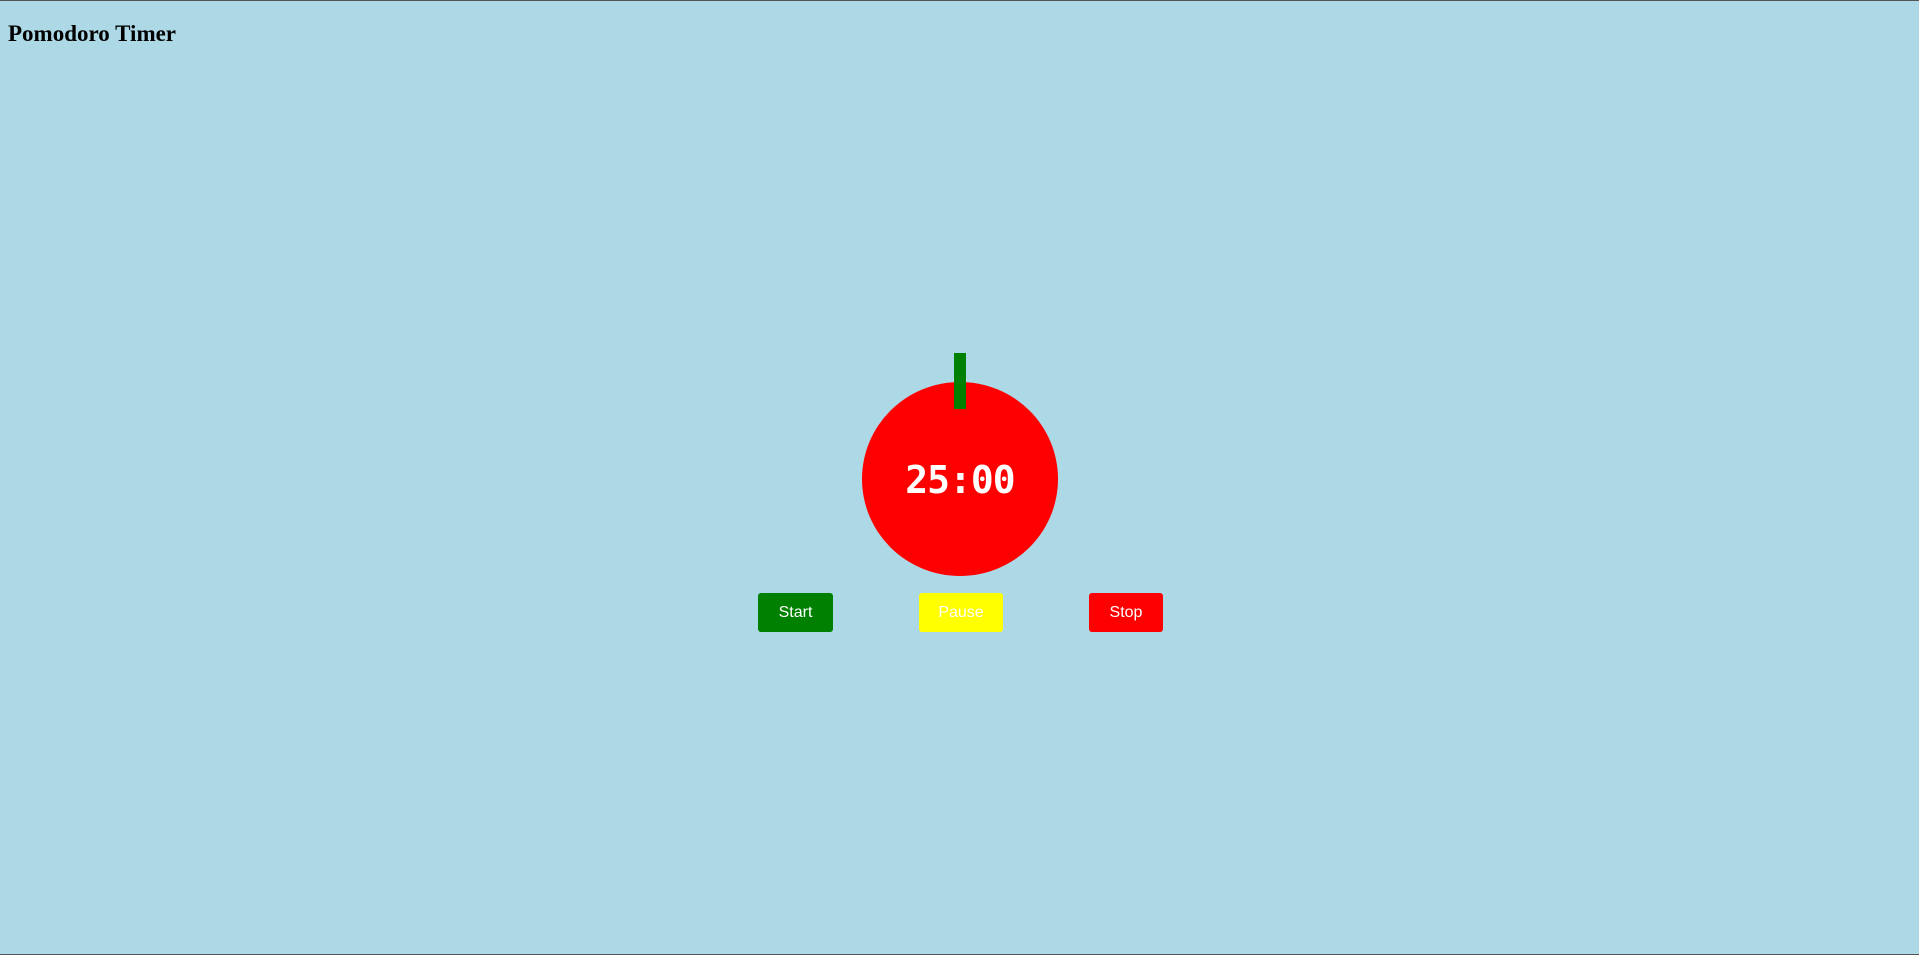 Image resolution: width=1919 pixels, height=955 pixels. Describe the element at coordinates (1126, 612) in the screenshot. I see `stop-button: Stop` at that location.